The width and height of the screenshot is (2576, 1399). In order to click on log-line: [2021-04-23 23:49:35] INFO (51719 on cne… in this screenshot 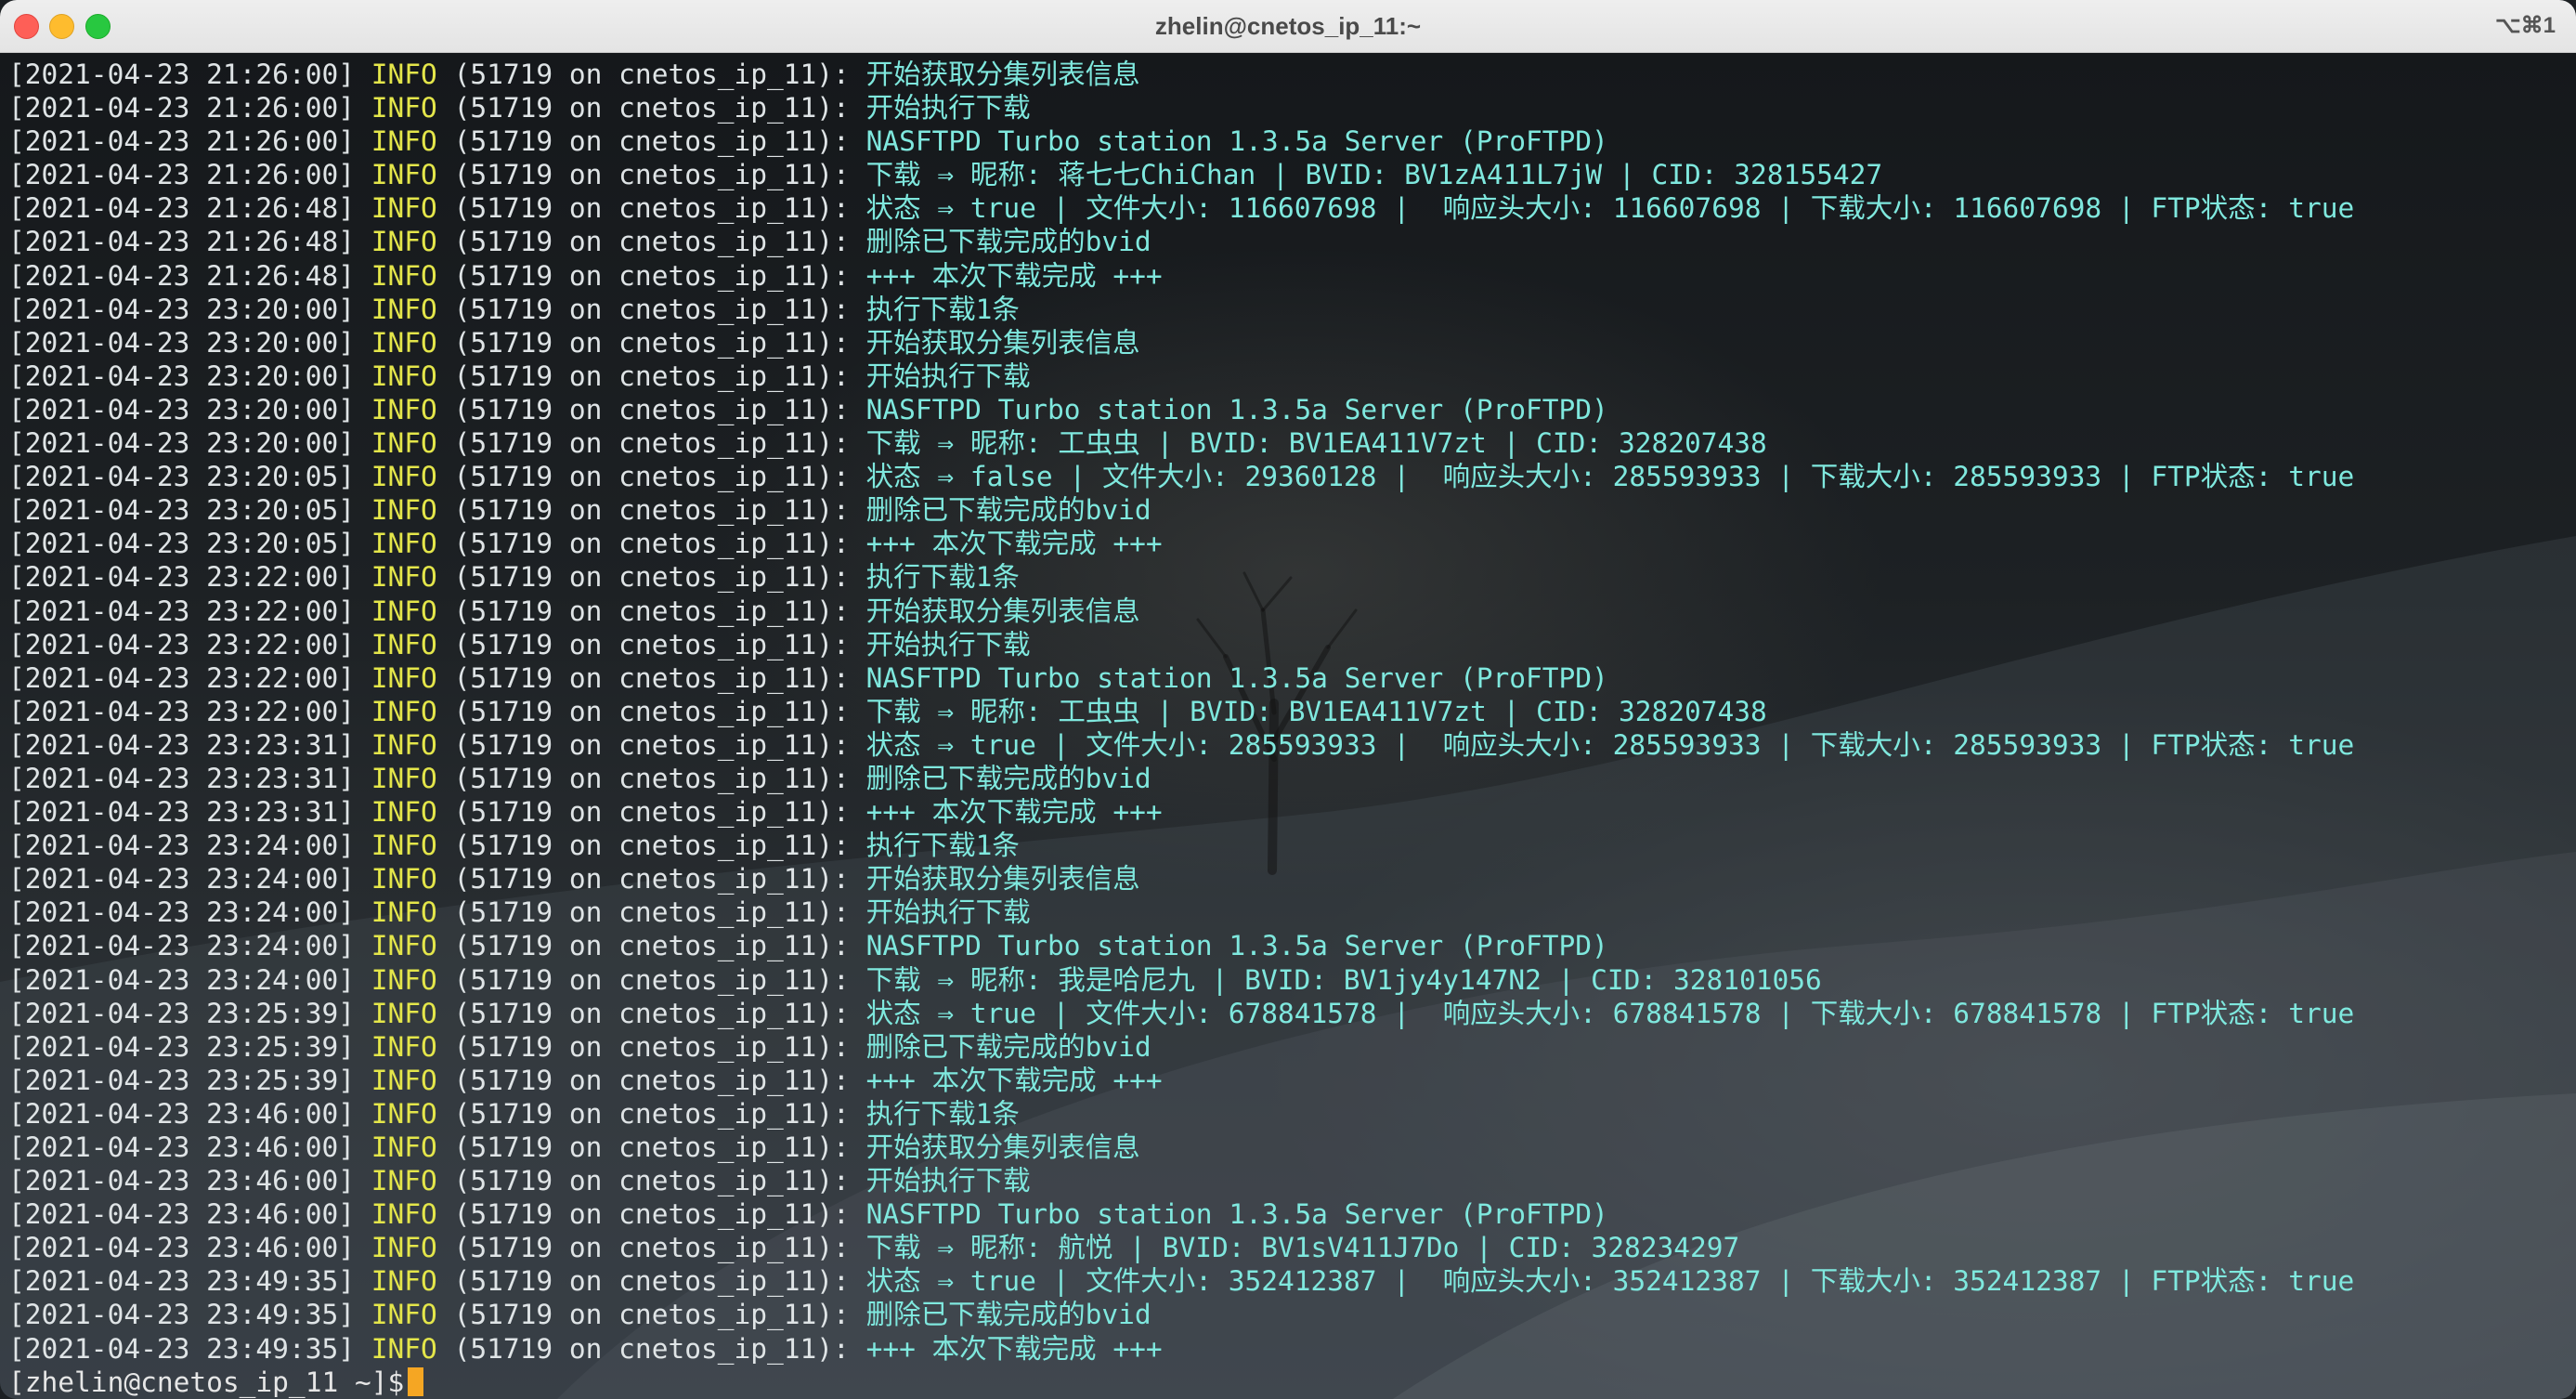, I will do `click(1181, 1314)`.